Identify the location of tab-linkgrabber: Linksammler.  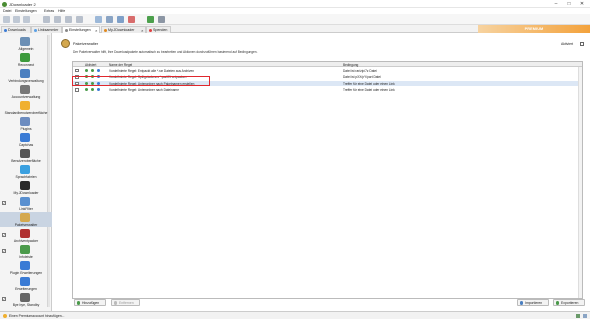
(46, 29).